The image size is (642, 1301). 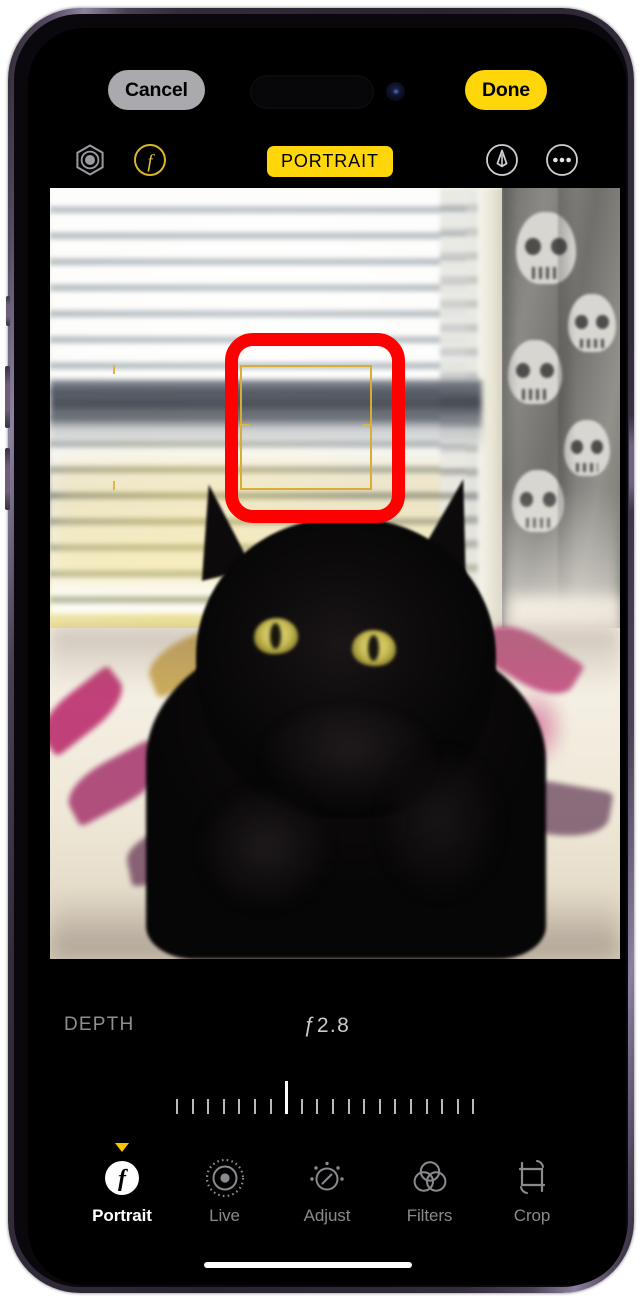 What do you see at coordinates (224, 1215) in the screenshot?
I see `tab-live-label: Live` at bounding box center [224, 1215].